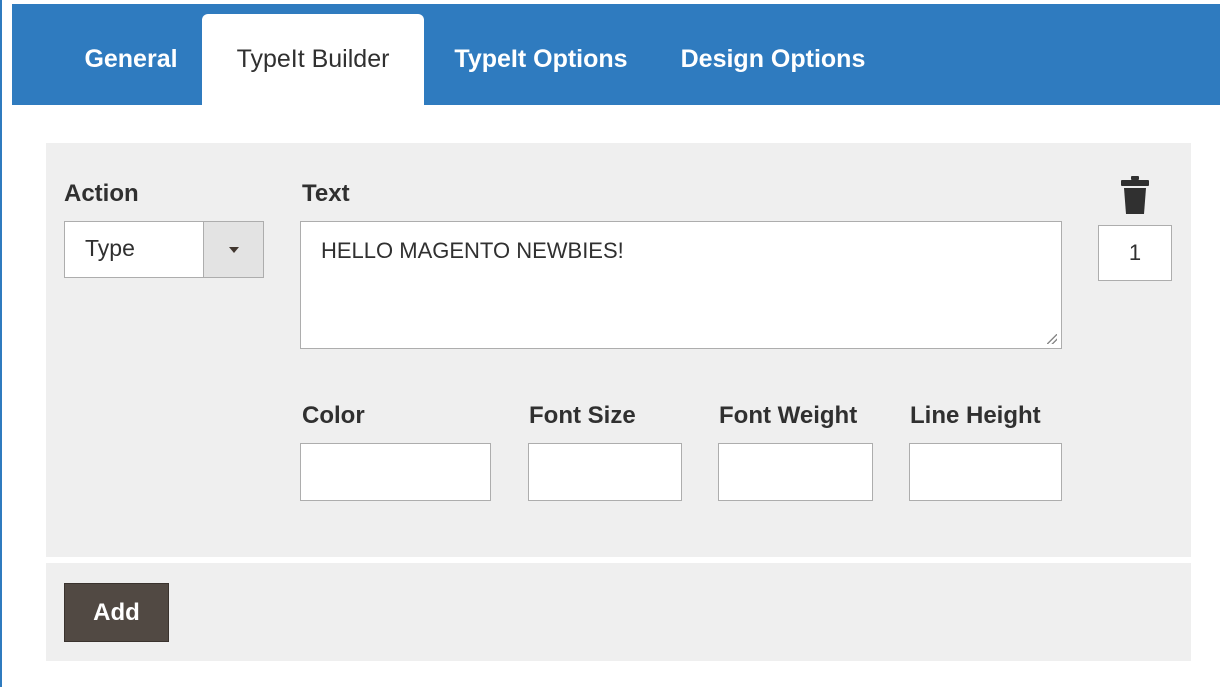 Image resolution: width=1220 pixels, height=687 pixels. What do you see at coordinates (773, 59) in the screenshot?
I see `tab-design-options: Design Options` at bounding box center [773, 59].